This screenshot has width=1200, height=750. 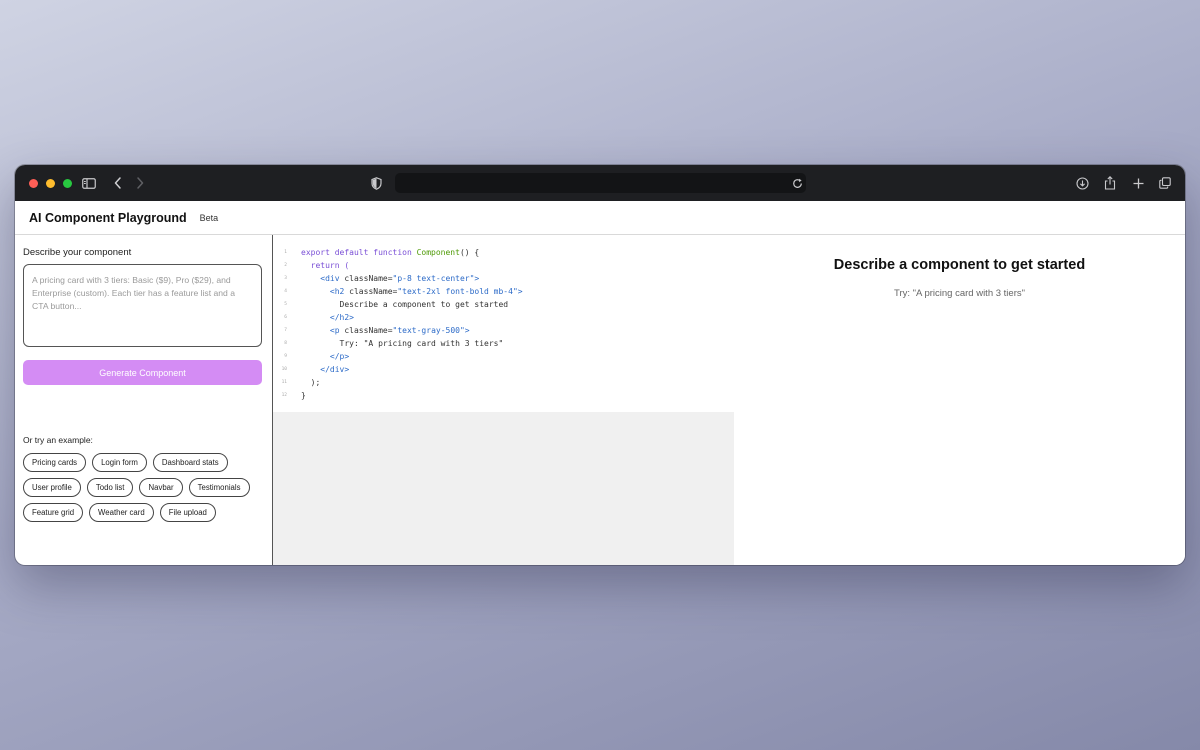 I want to click on code-text: );, so click(x=311, y=382).